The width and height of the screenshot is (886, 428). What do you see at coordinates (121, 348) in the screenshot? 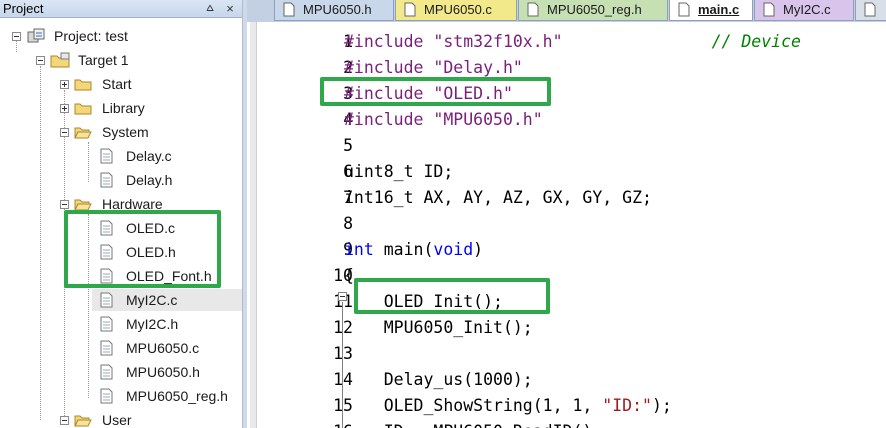
I see `tree-file: MPU6050.c` at bounding box center [121, 348].